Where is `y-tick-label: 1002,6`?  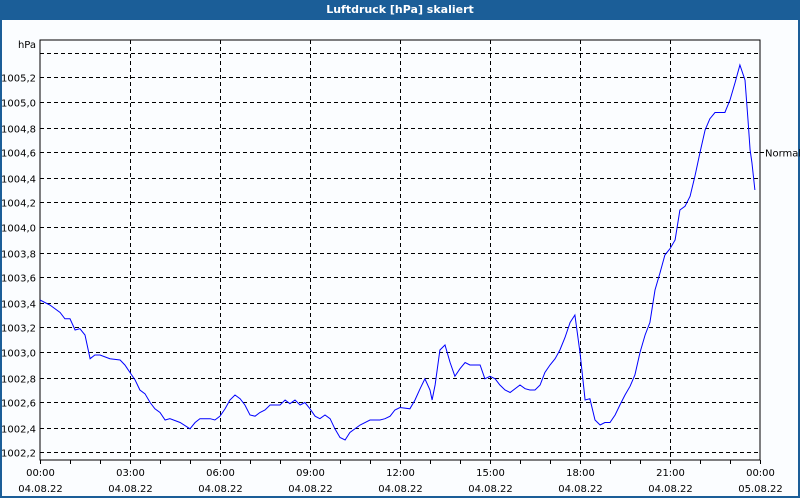
y-tick-label: 1002,6 is located at coordinates (18, 404).